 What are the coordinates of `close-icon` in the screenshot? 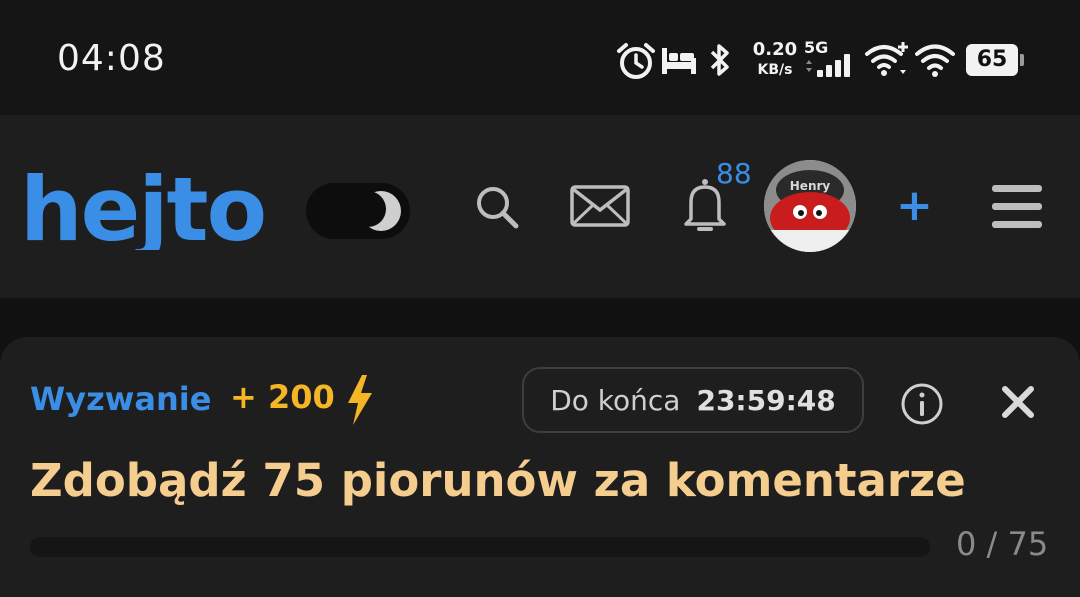 It's located at (1018, 402).